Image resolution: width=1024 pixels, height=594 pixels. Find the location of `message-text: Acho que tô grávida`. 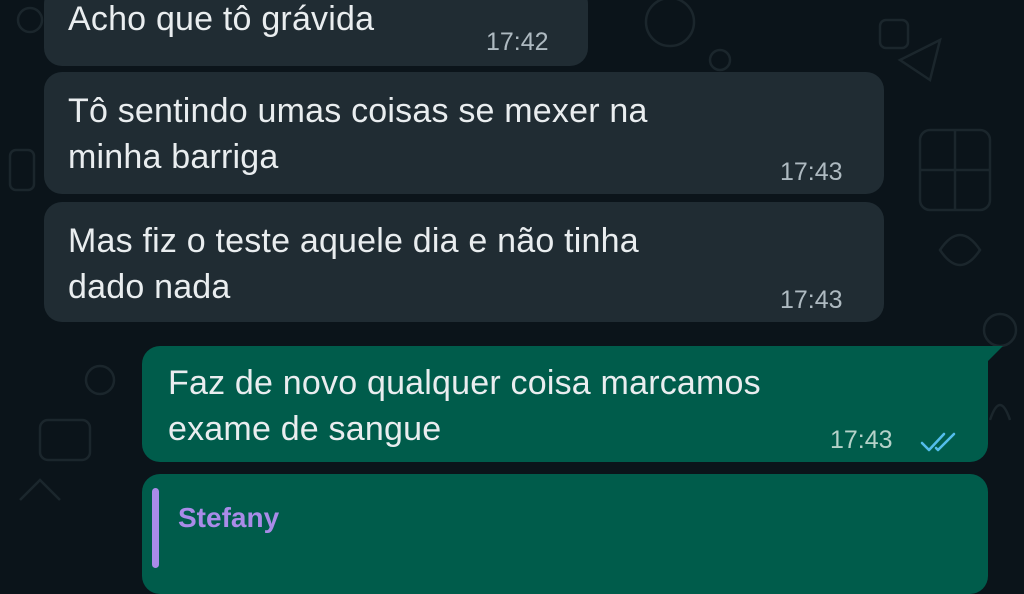

message-text: Acho que tô grávida is located at coordinates (221, 19).